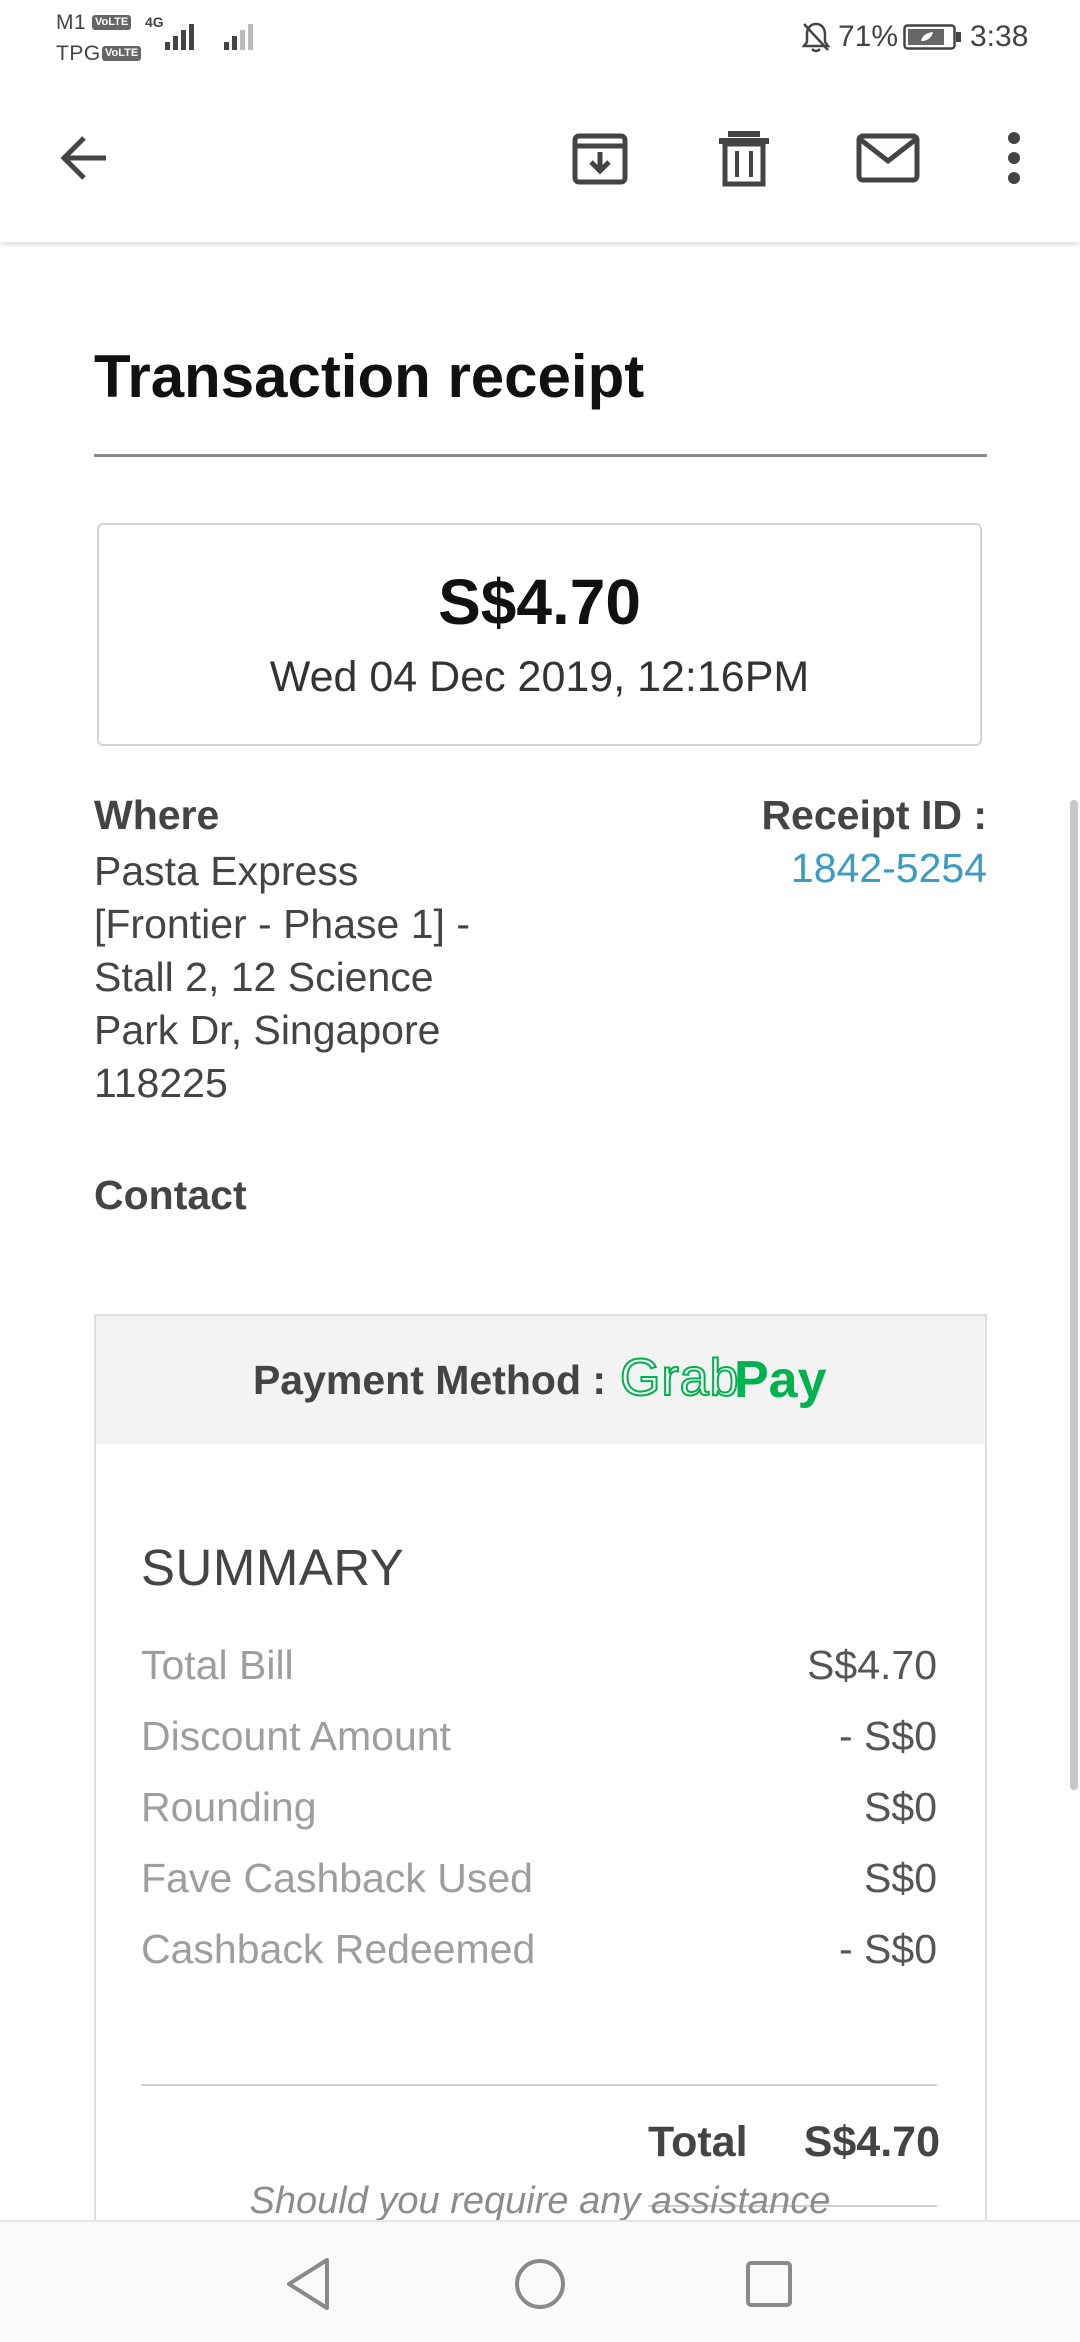 The image size is (1080, 2342). What do you see at coordinates (932, 37) in the screenshot?
I see `battery-saver-icon` at bounding box center [932, 37].